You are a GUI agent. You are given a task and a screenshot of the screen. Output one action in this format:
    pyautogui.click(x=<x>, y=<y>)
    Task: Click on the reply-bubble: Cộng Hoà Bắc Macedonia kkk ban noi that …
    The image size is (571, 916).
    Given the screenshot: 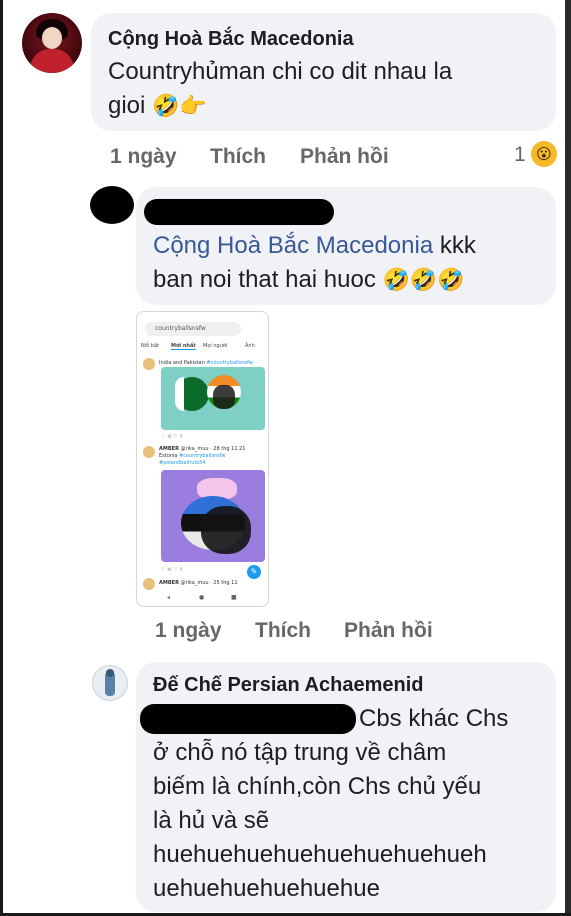 What is the action you would take?
    pyautogui.click(x=346, y=246)
    